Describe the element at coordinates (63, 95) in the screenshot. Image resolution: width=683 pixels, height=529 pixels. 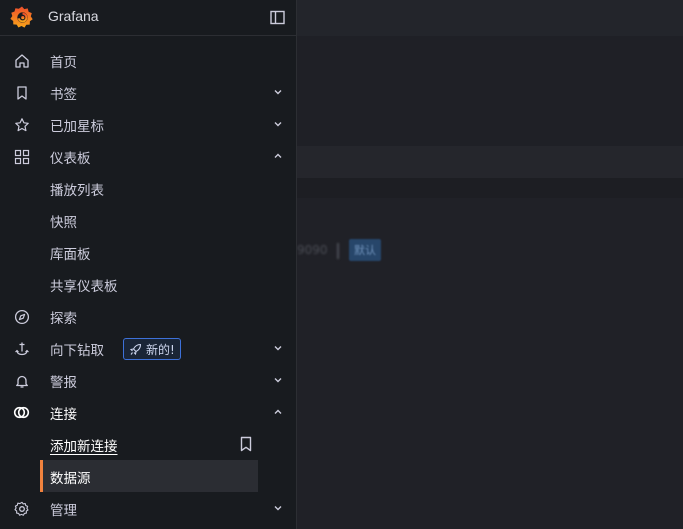
I see `menu-item-label: 书签` at that location.